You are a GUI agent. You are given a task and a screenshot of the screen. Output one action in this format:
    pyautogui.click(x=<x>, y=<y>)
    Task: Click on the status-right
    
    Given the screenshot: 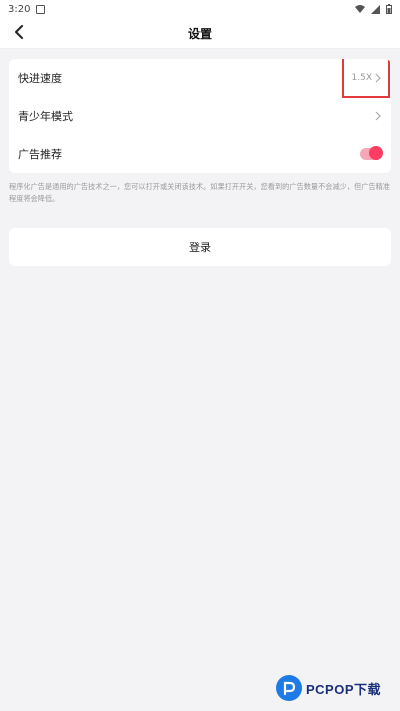 What is the action you would take?
    pyautogui.click(x=373, y=9)
    